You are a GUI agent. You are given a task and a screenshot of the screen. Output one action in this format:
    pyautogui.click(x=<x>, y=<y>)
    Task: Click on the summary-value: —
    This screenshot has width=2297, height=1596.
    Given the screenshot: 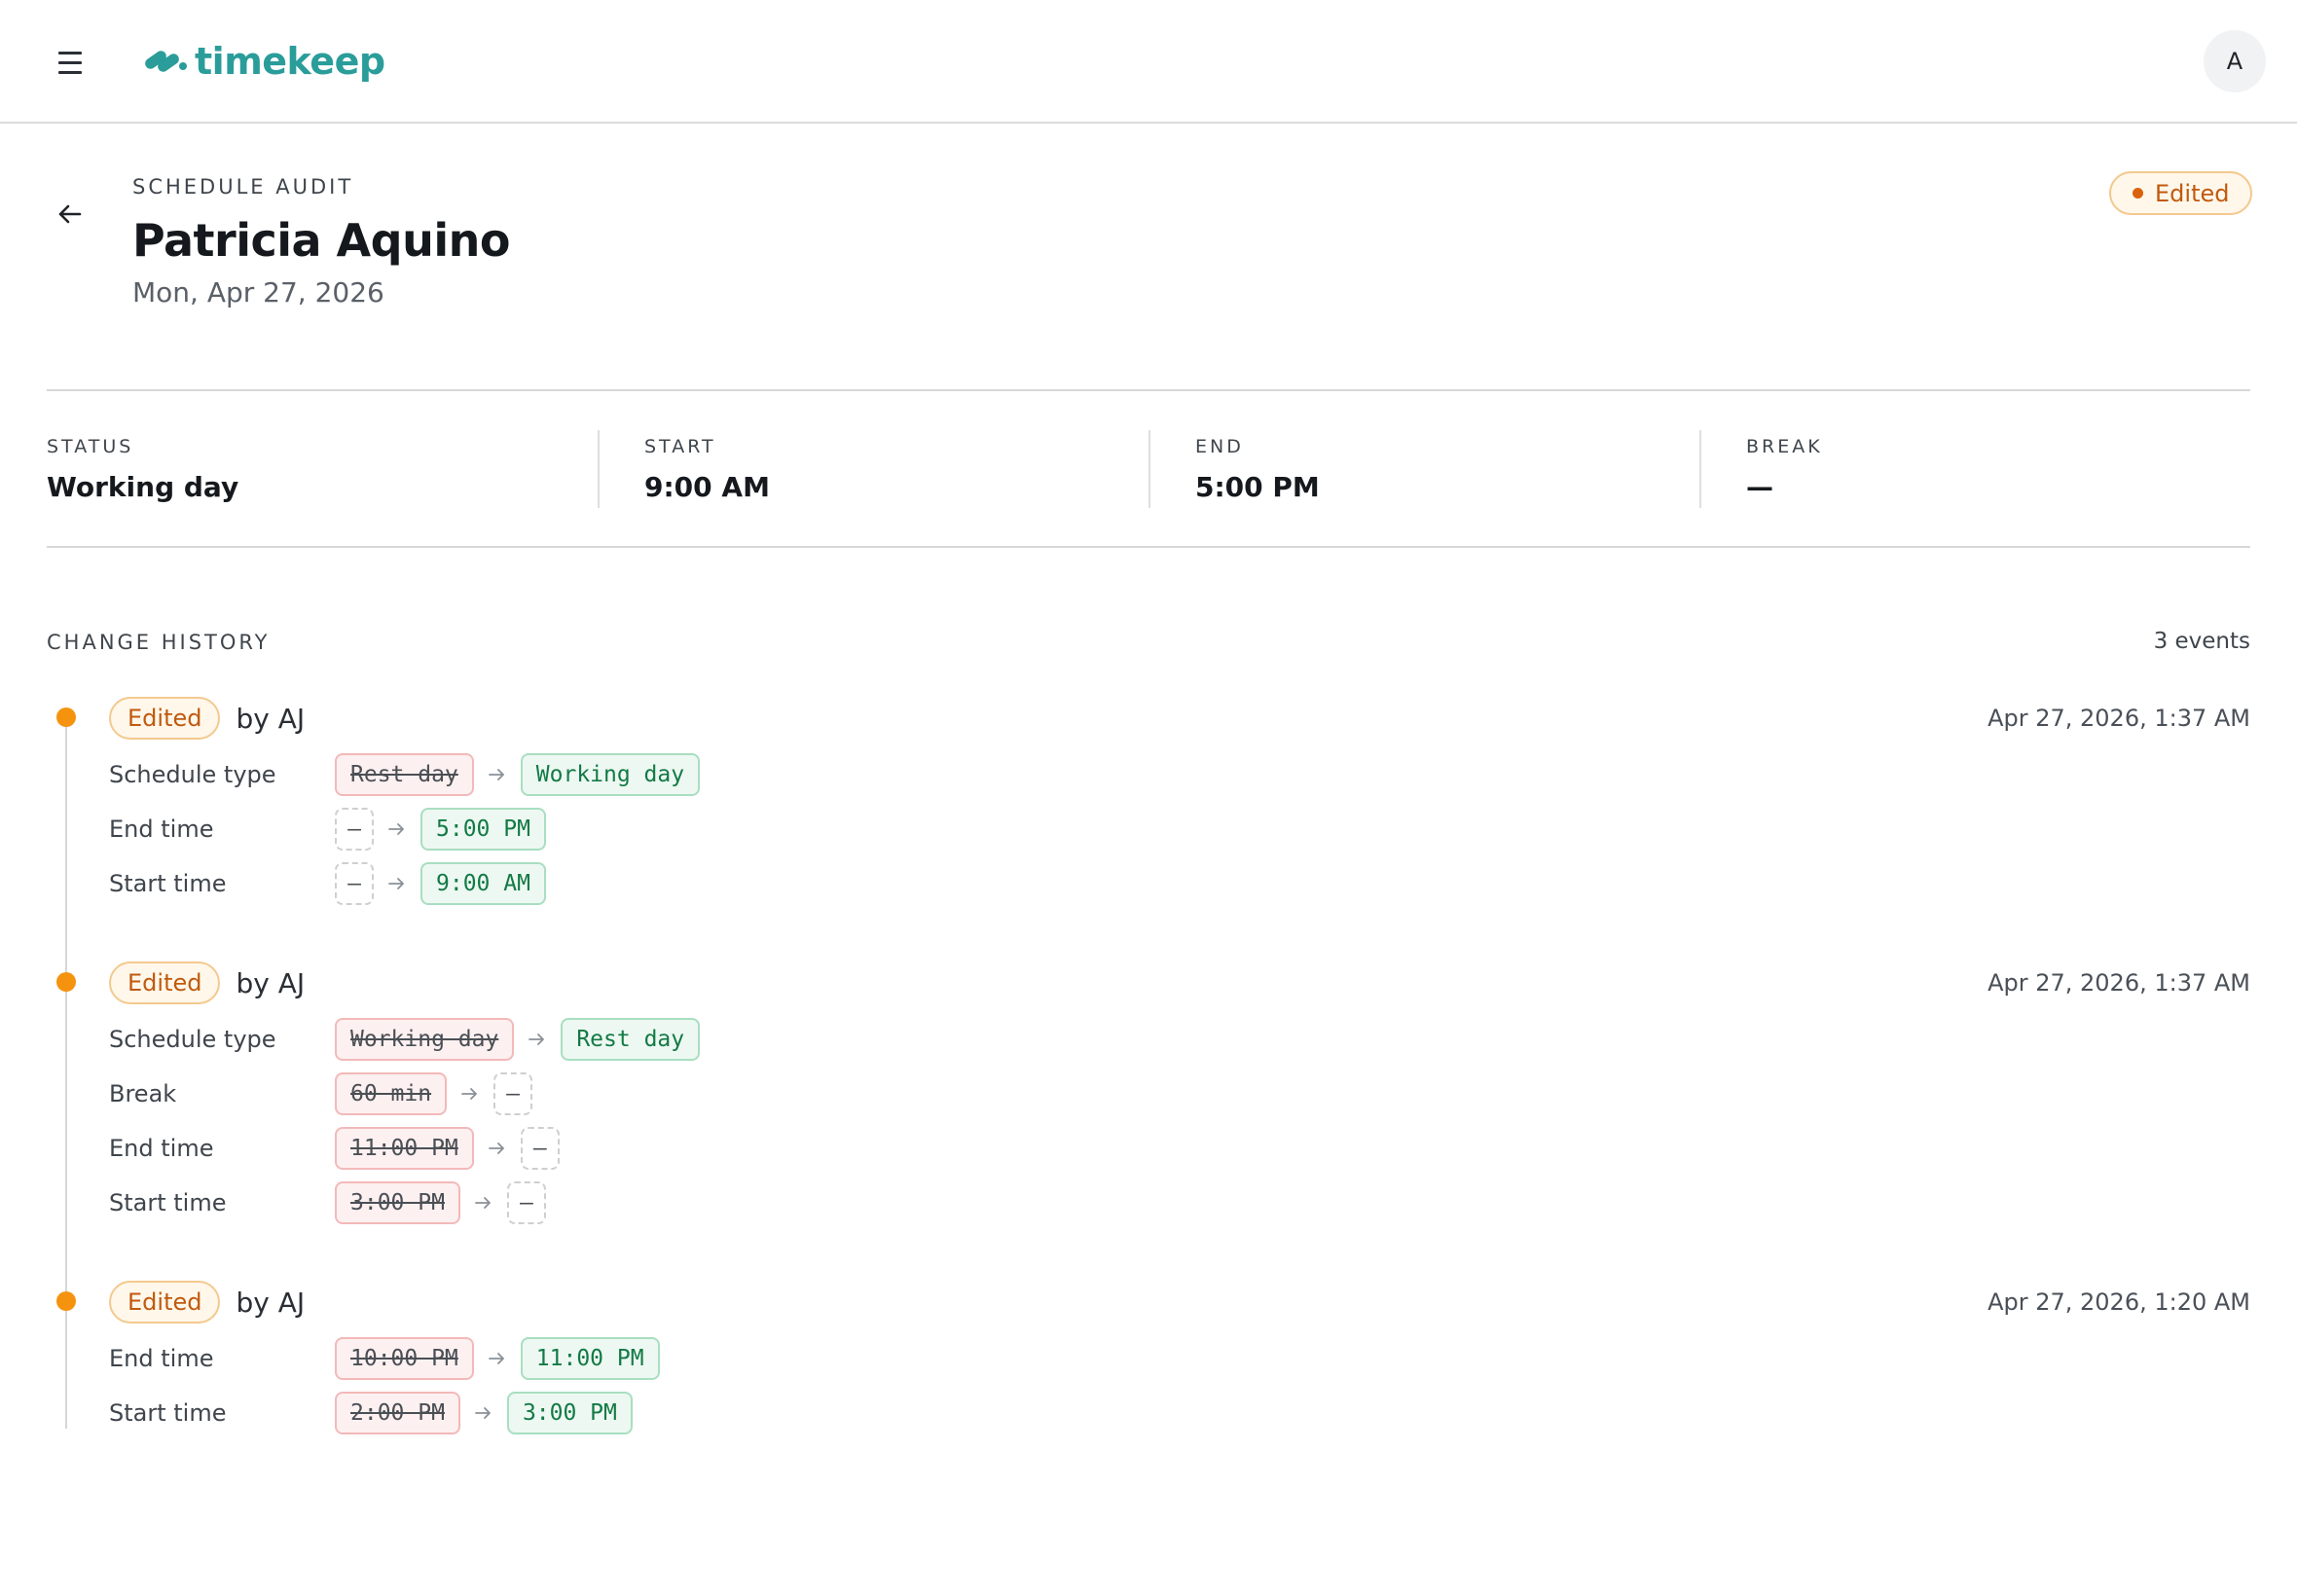 What is the action you would take?
    pyautogui.click(x=1760, y=487)
    